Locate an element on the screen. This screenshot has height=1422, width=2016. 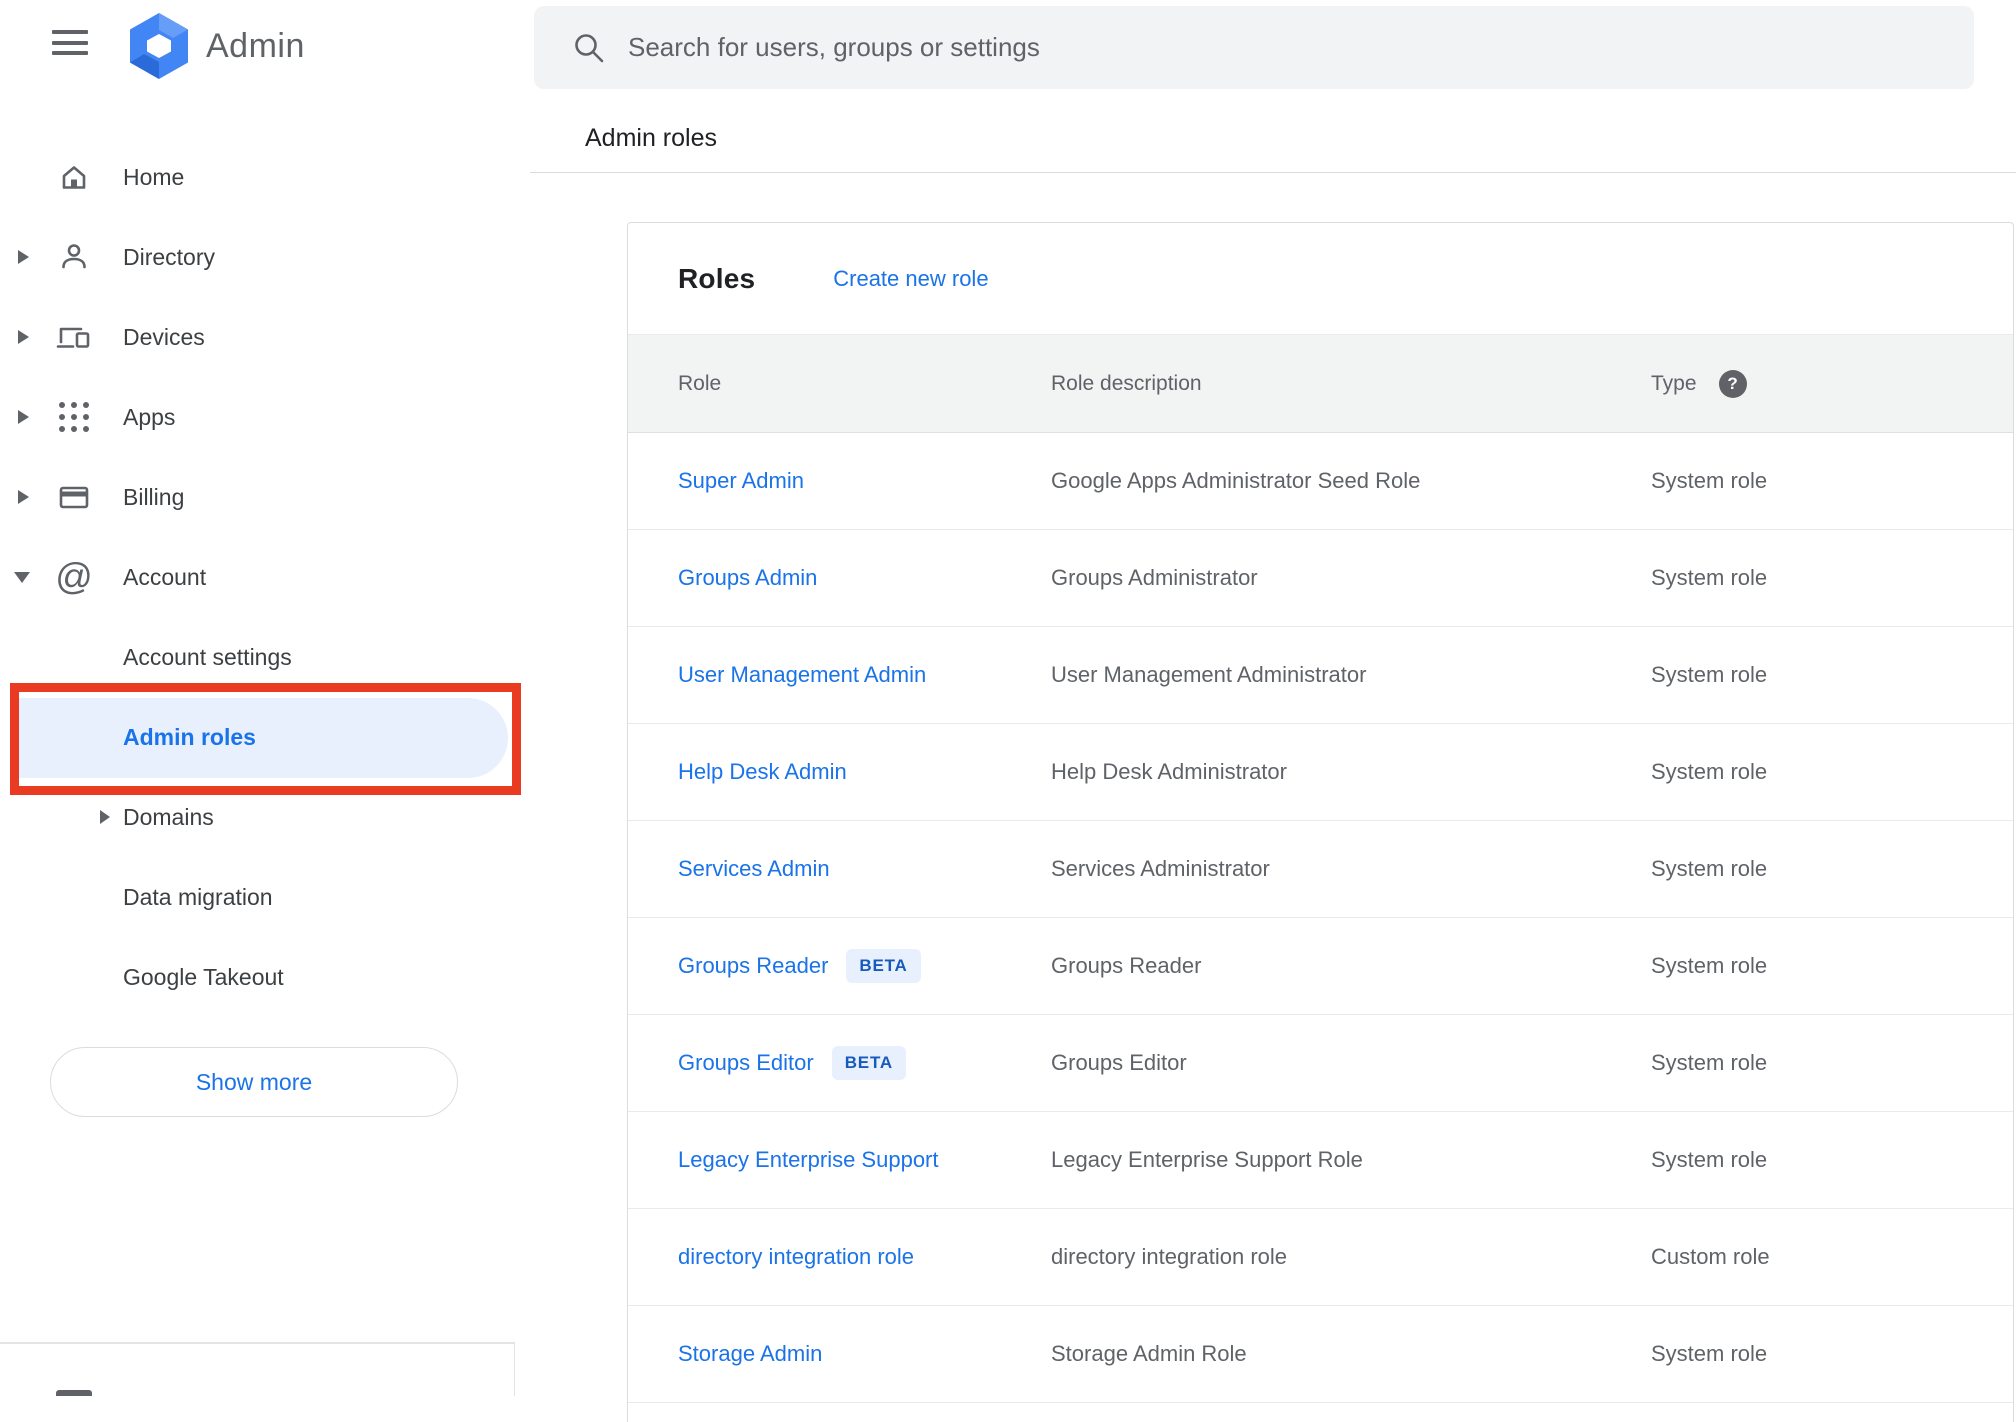
role-description: Help Desk Administrator is located at coordinates (1169, 771).